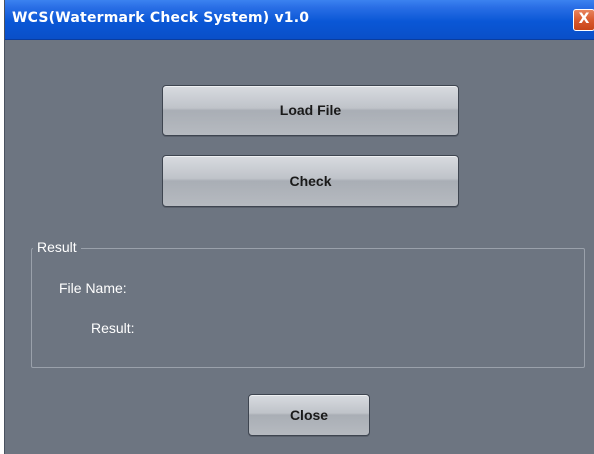 The image size is (594, 454). Describe the element at coordinates (161, 18) in the screenshot. I see `window-title: WCS(Watermark Check System) v1.0` at that location.